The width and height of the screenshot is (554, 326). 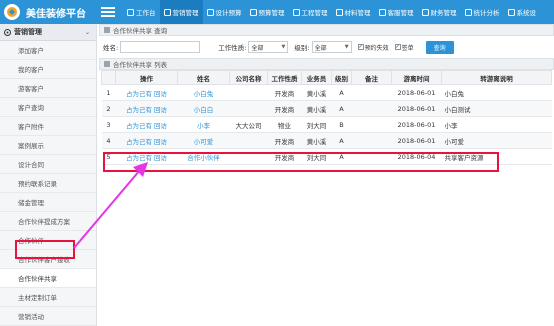 What do you see at coordinates (373, 47) in the screenshot?
I see `fail-checkbox: ✓ 预约失效` at bounding box center [373, 47].